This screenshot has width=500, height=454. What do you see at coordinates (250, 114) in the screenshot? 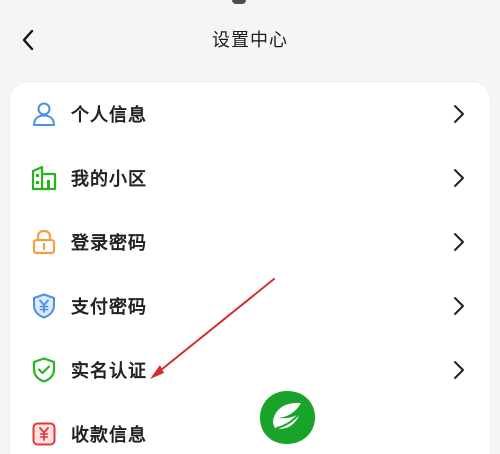
I see `settings-item-personal-info: 个人信息` at bounding box center [250, 114].